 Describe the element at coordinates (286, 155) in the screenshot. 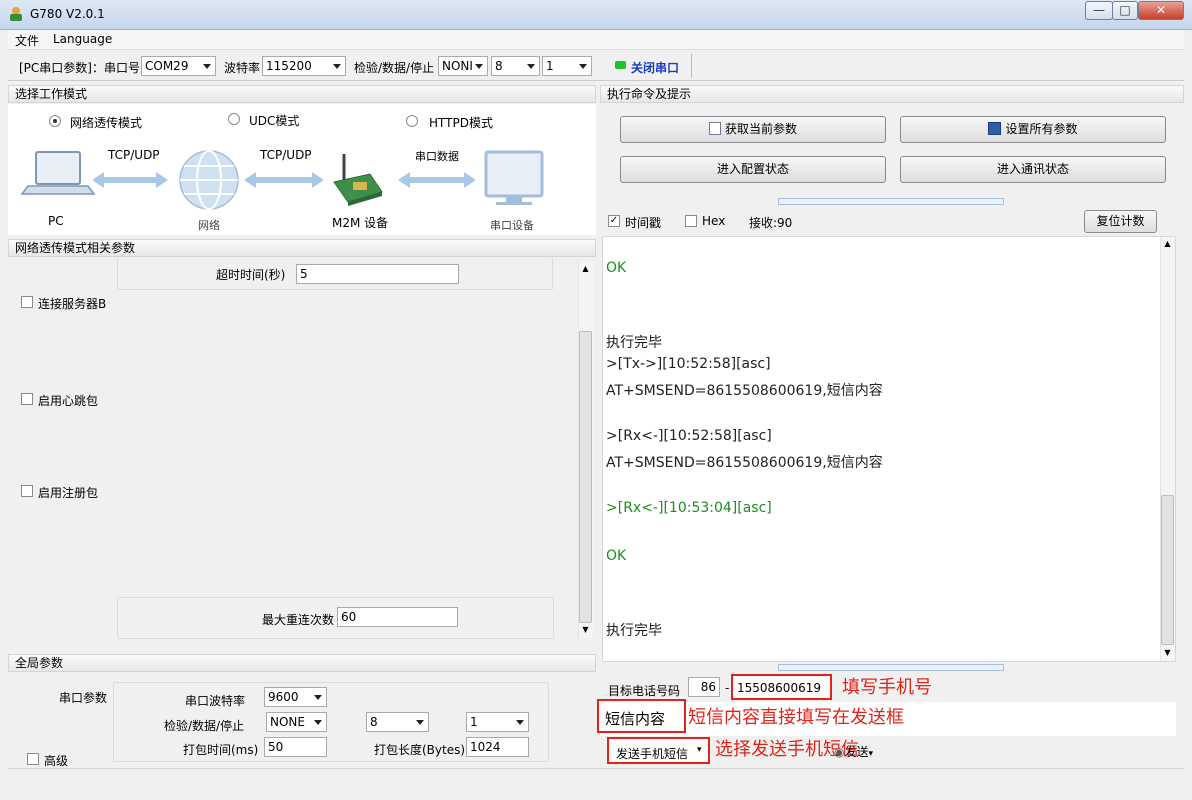

I see `diagram-tcp2: TCP/UDP` at that location.